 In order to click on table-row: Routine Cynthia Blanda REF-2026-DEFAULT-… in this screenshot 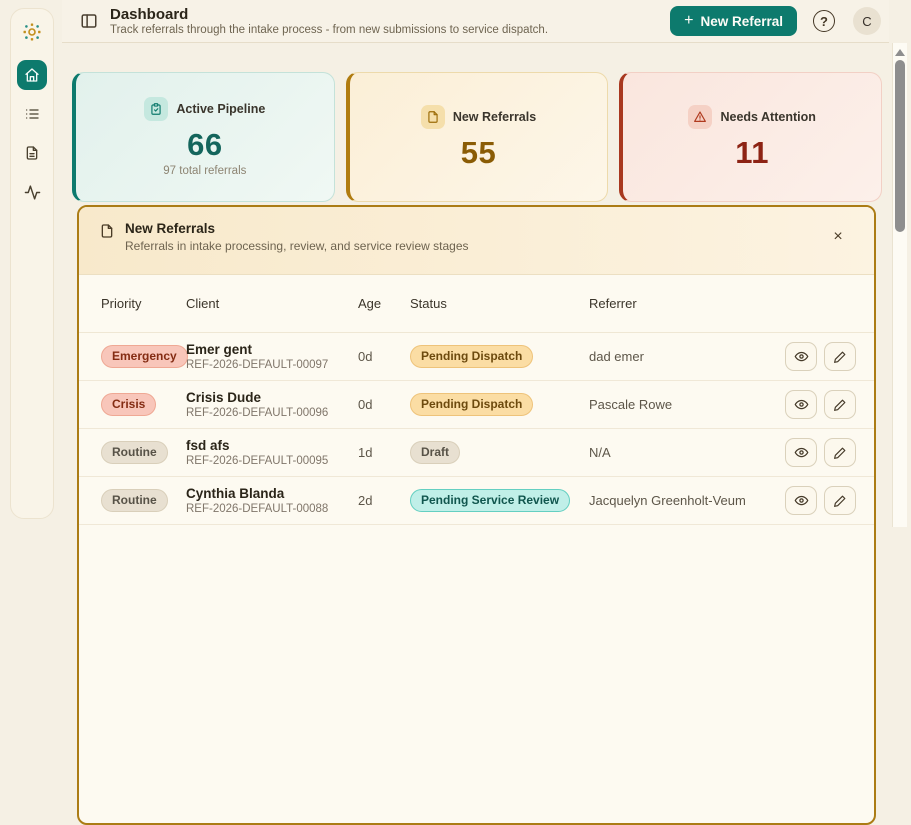, I will do `click(476, 501)`.